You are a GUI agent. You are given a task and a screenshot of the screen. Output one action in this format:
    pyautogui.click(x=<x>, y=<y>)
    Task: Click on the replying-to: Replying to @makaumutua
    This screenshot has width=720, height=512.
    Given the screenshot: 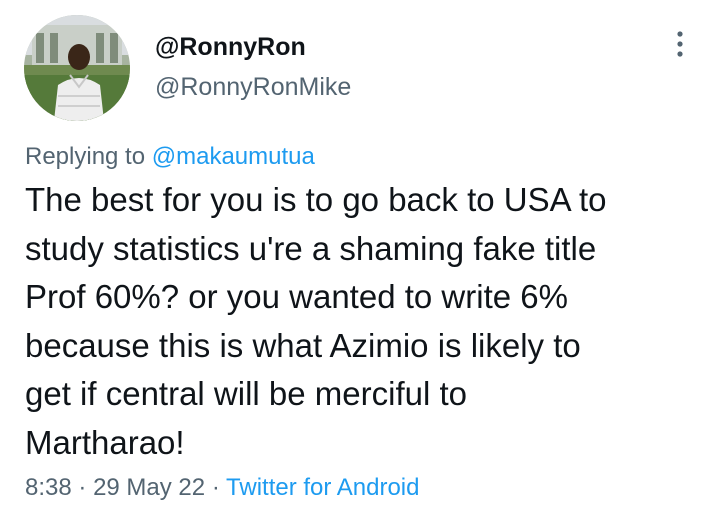 What is the action you would take?
    pyautogui.click(x=170, y=157)
    